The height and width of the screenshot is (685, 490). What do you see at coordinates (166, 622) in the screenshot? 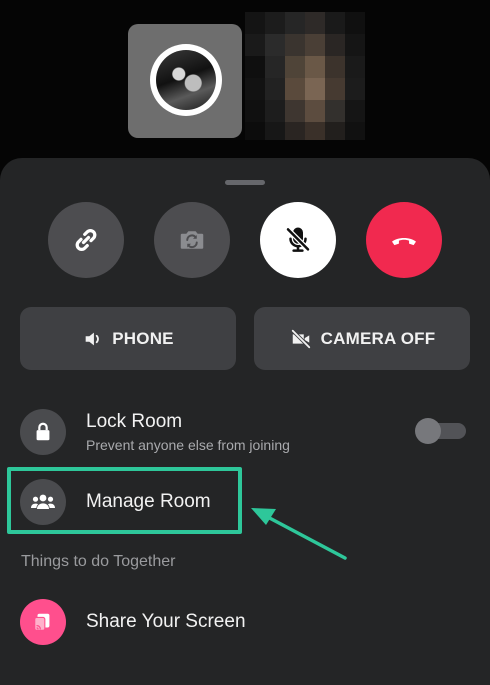
I see `share-screen-title: Share Your Screen` at bounding box center [166, 622].